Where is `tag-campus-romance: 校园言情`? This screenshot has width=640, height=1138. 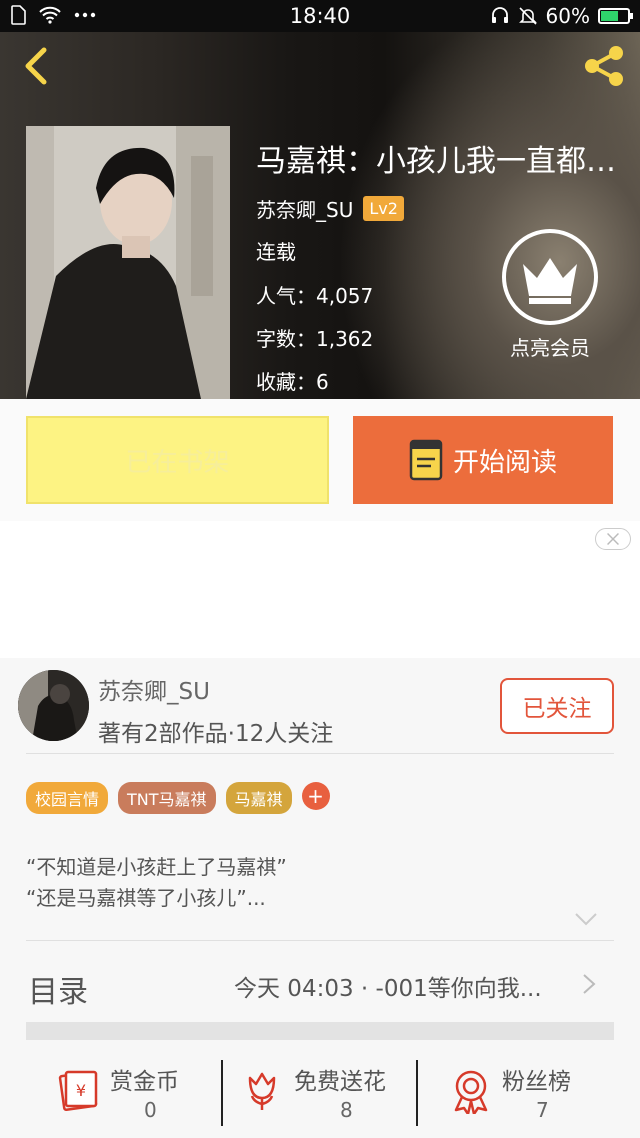 tag-campus-romance: 校园言情 is located at coordinates (67, 798).